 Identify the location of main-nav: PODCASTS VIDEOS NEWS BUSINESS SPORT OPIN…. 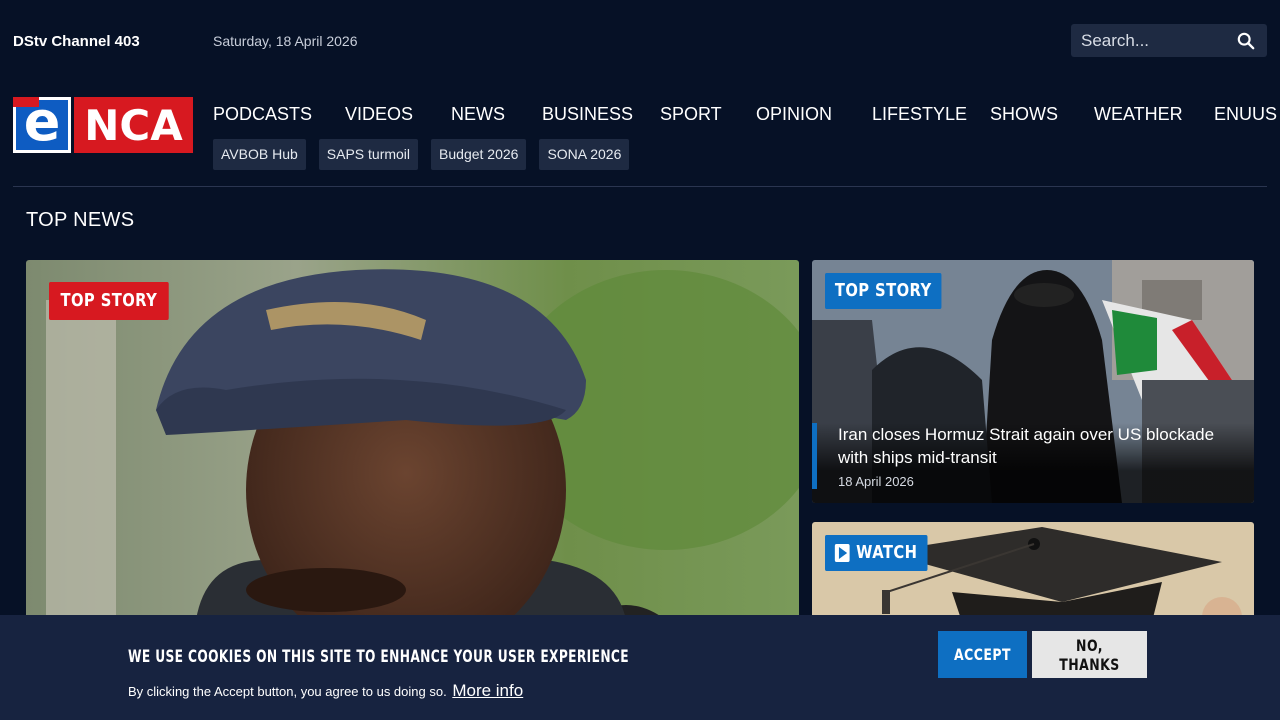
(746, 116).